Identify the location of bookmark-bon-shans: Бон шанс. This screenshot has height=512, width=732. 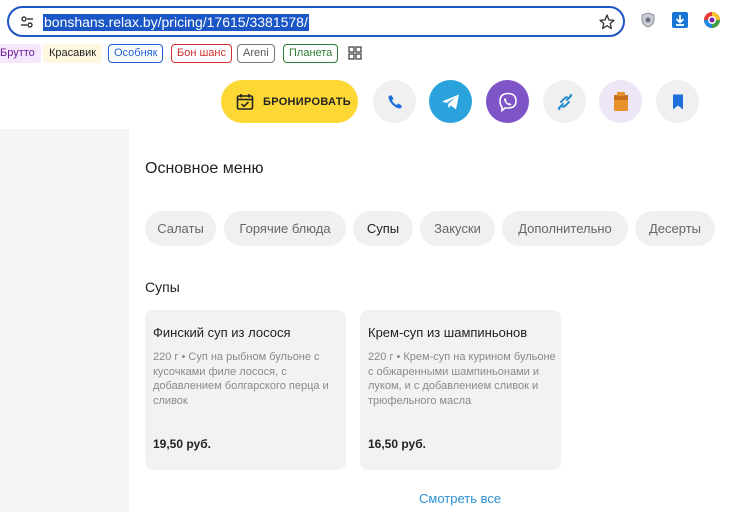
(201, 53).